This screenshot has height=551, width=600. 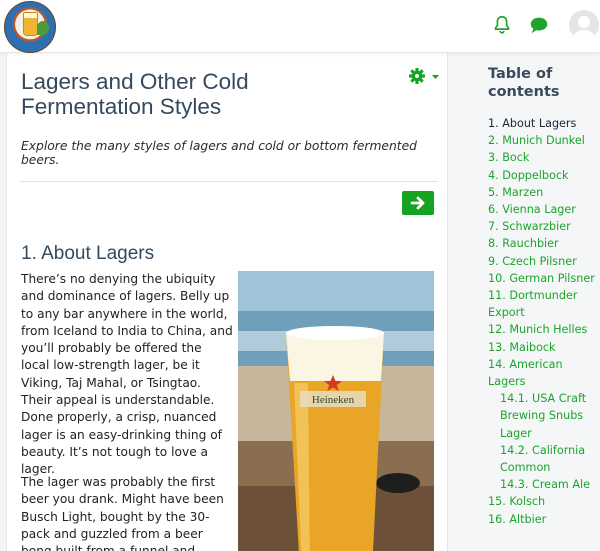 What do you see at coordinates (502, 25) in the screenshot?
I see `bell-icon` at bounding box center [502, 25].